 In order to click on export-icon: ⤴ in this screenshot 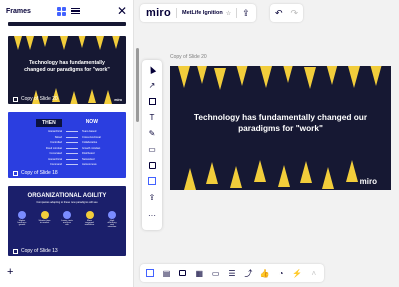, I will do `click(248, 273)`.